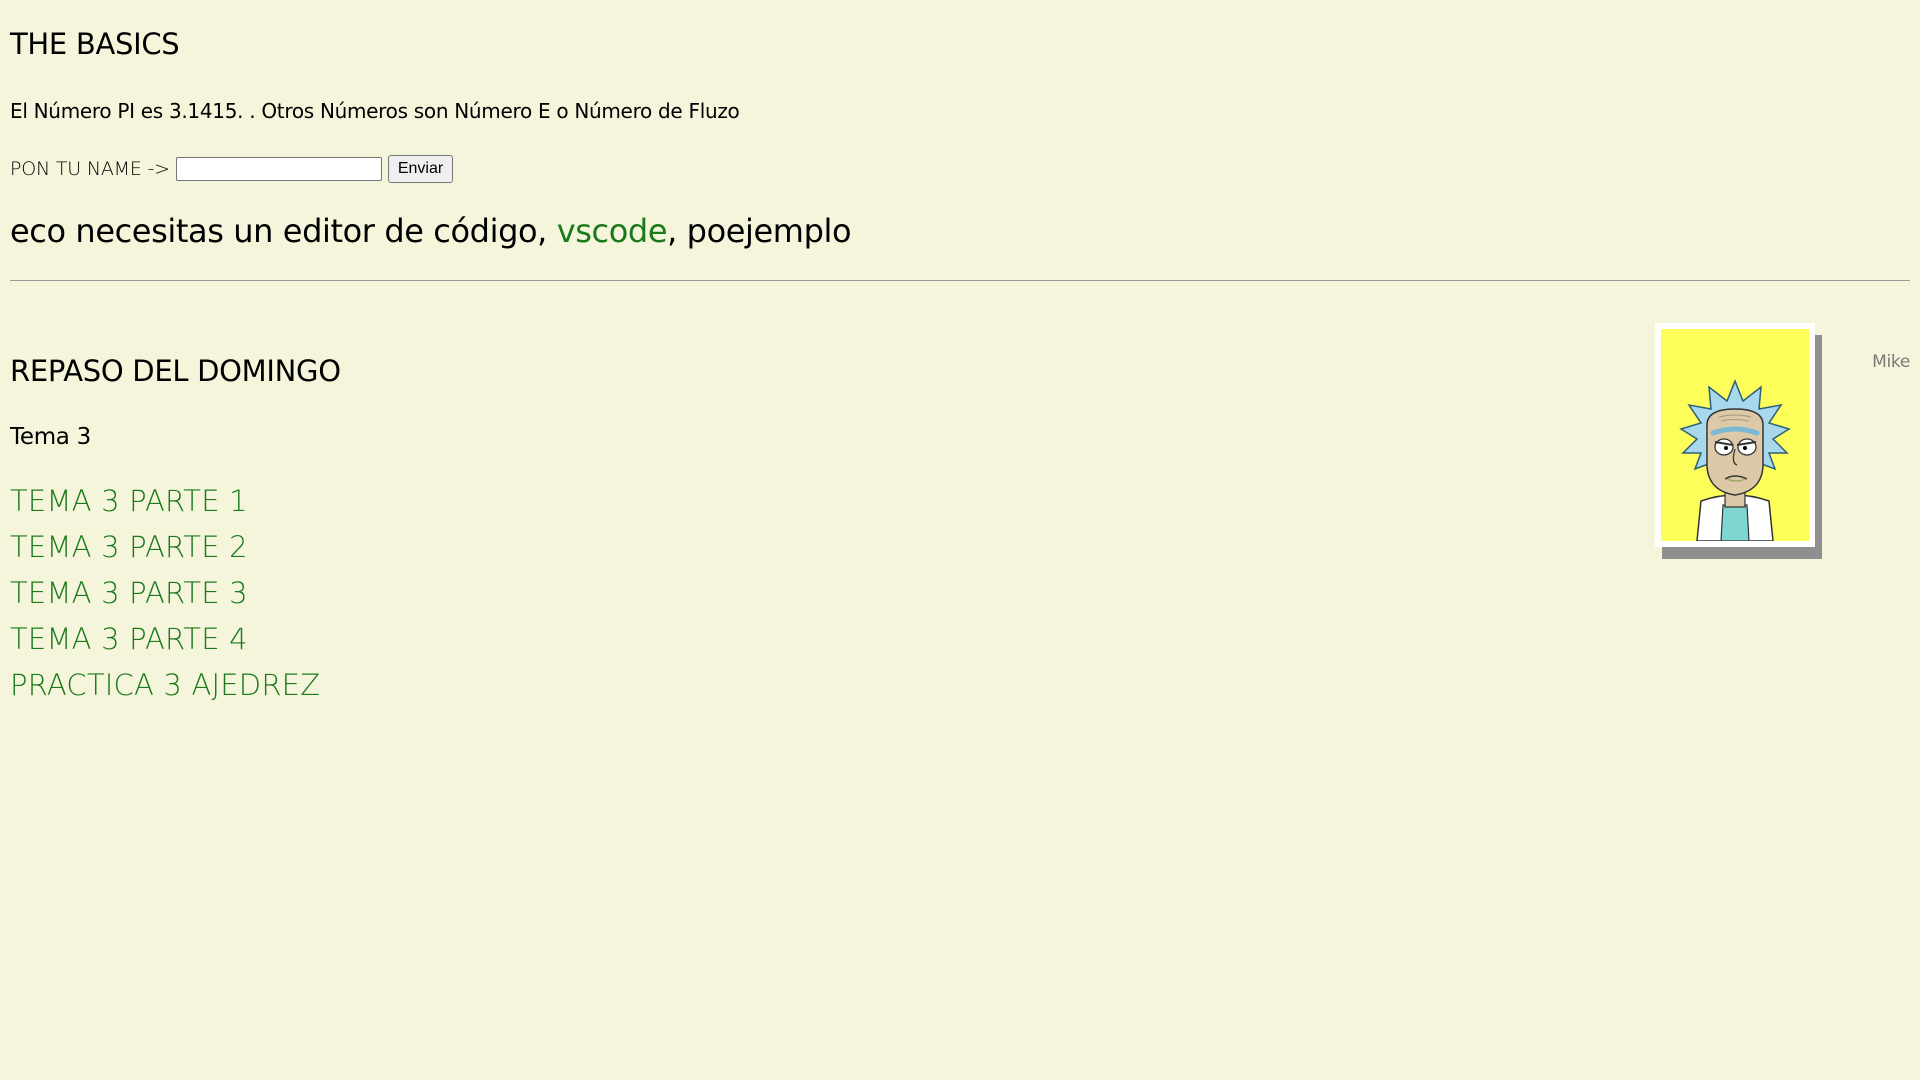 Image resolution: width=1920 pixels, height=1080 pixels. I want to click on editor-heading-text-end: , poejemplo, so click(759, 231).